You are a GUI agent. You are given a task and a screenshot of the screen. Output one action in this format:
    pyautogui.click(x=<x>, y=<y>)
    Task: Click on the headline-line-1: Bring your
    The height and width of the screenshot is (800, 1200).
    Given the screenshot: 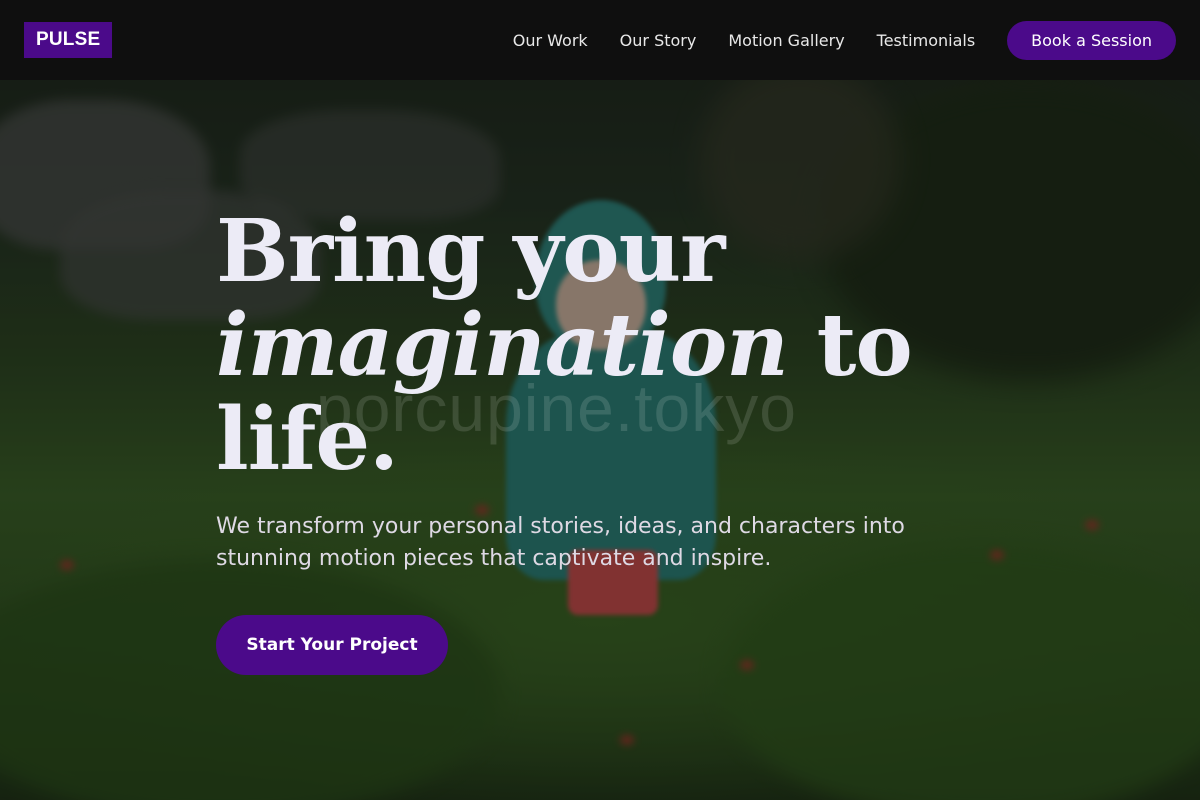 What is the action you would take?
    pyautogui.click(x=470, y=251)
    